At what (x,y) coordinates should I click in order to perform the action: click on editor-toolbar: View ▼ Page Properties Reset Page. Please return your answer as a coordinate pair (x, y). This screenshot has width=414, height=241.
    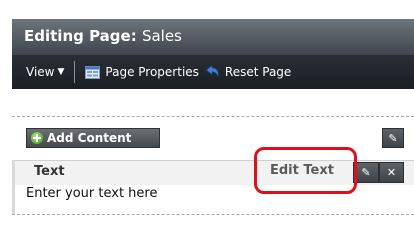
    Looking at the image, I should click on (213, 72).